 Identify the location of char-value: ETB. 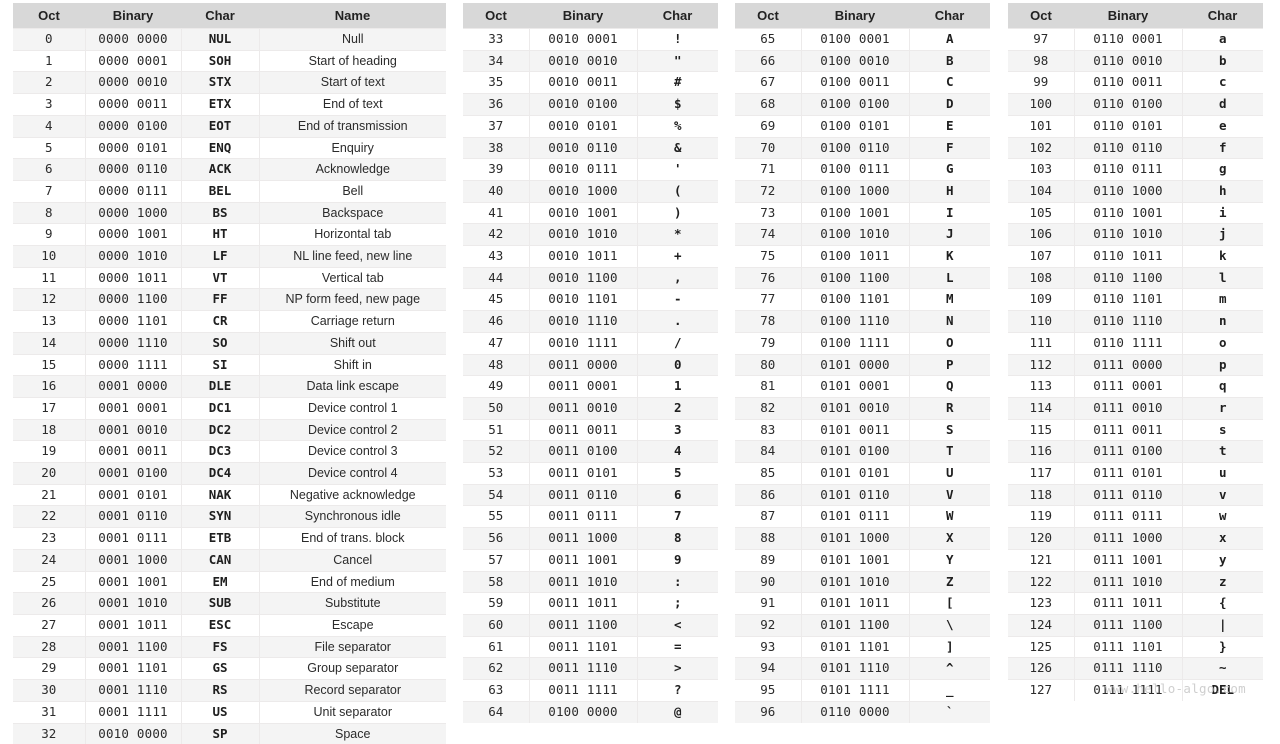
(220, 538).